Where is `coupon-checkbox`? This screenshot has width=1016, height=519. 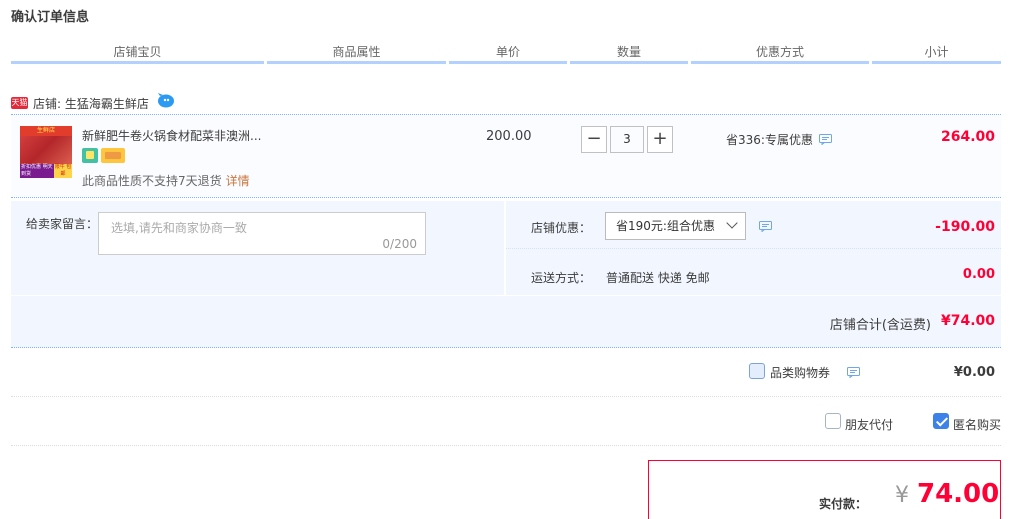
coupon-checkbox is located at coordinates (757, 371).